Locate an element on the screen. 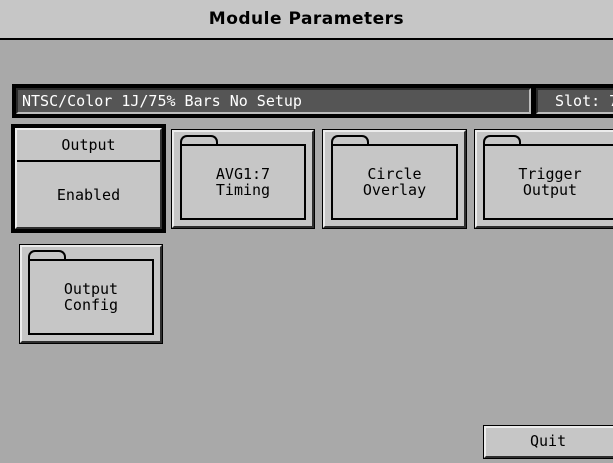 The height and width of the screenshot is (463, 613). module-description: NTSC/Color 1J/75% Bars No Setup is located at coordinates (273, 101).